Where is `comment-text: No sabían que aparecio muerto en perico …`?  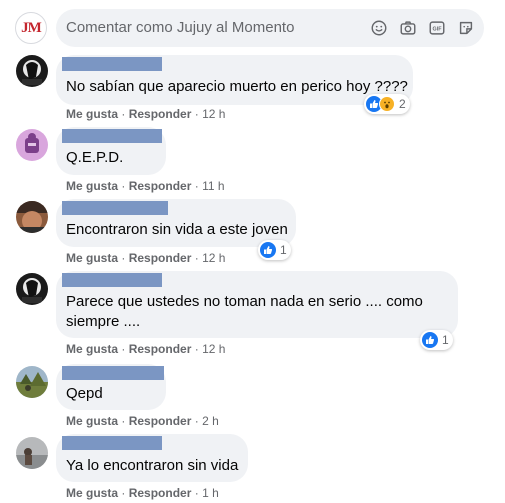
comment-text: No sabían que aparecio muerto en perico … is located at coordinates (237, 86).